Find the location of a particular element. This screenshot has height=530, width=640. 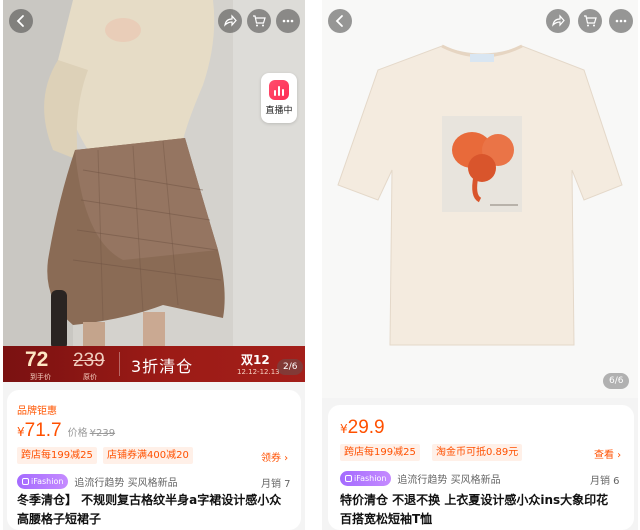

price-row: ¥ 29.9 is located at coordinates (362, 428).